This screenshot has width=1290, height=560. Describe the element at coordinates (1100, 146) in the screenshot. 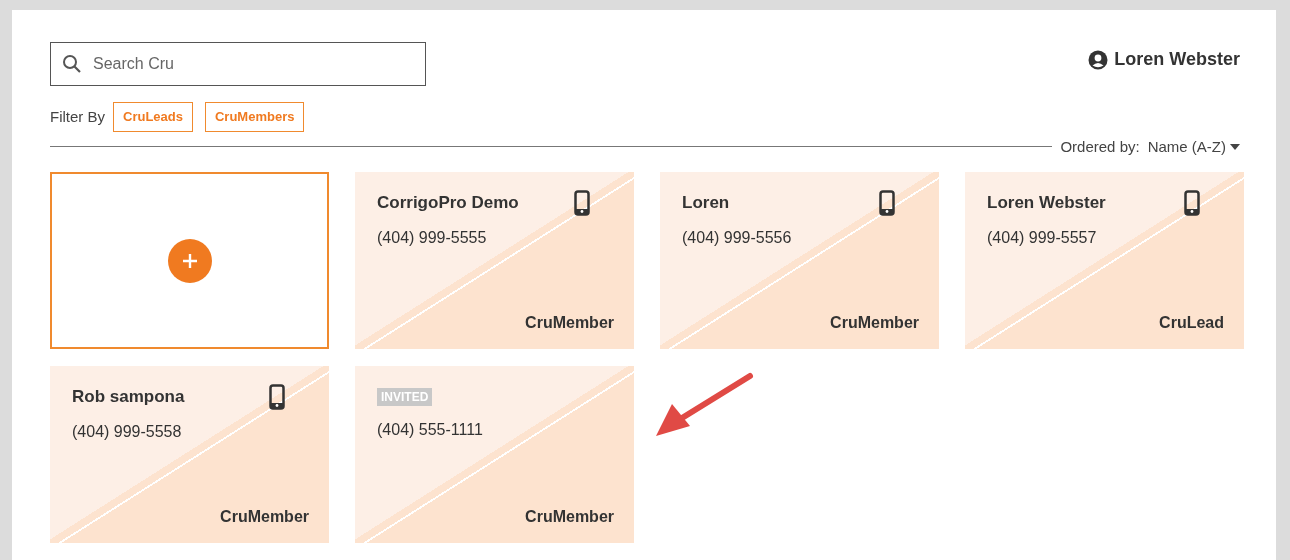

I see `order-label: Ordered by:` at that location.